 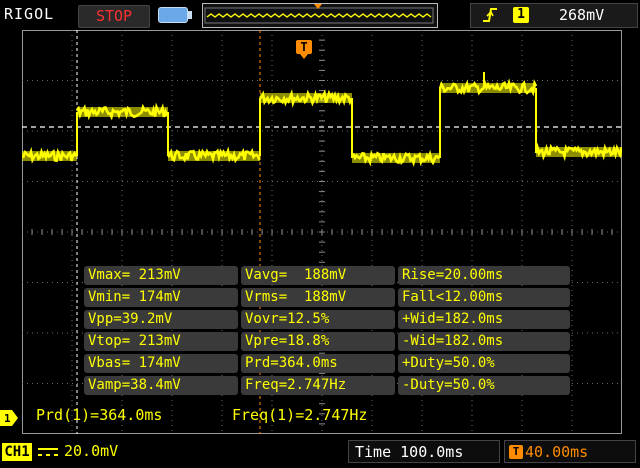 I want to click on measurement-cell: Vtop= 213mV, so click(x=161, y=341).